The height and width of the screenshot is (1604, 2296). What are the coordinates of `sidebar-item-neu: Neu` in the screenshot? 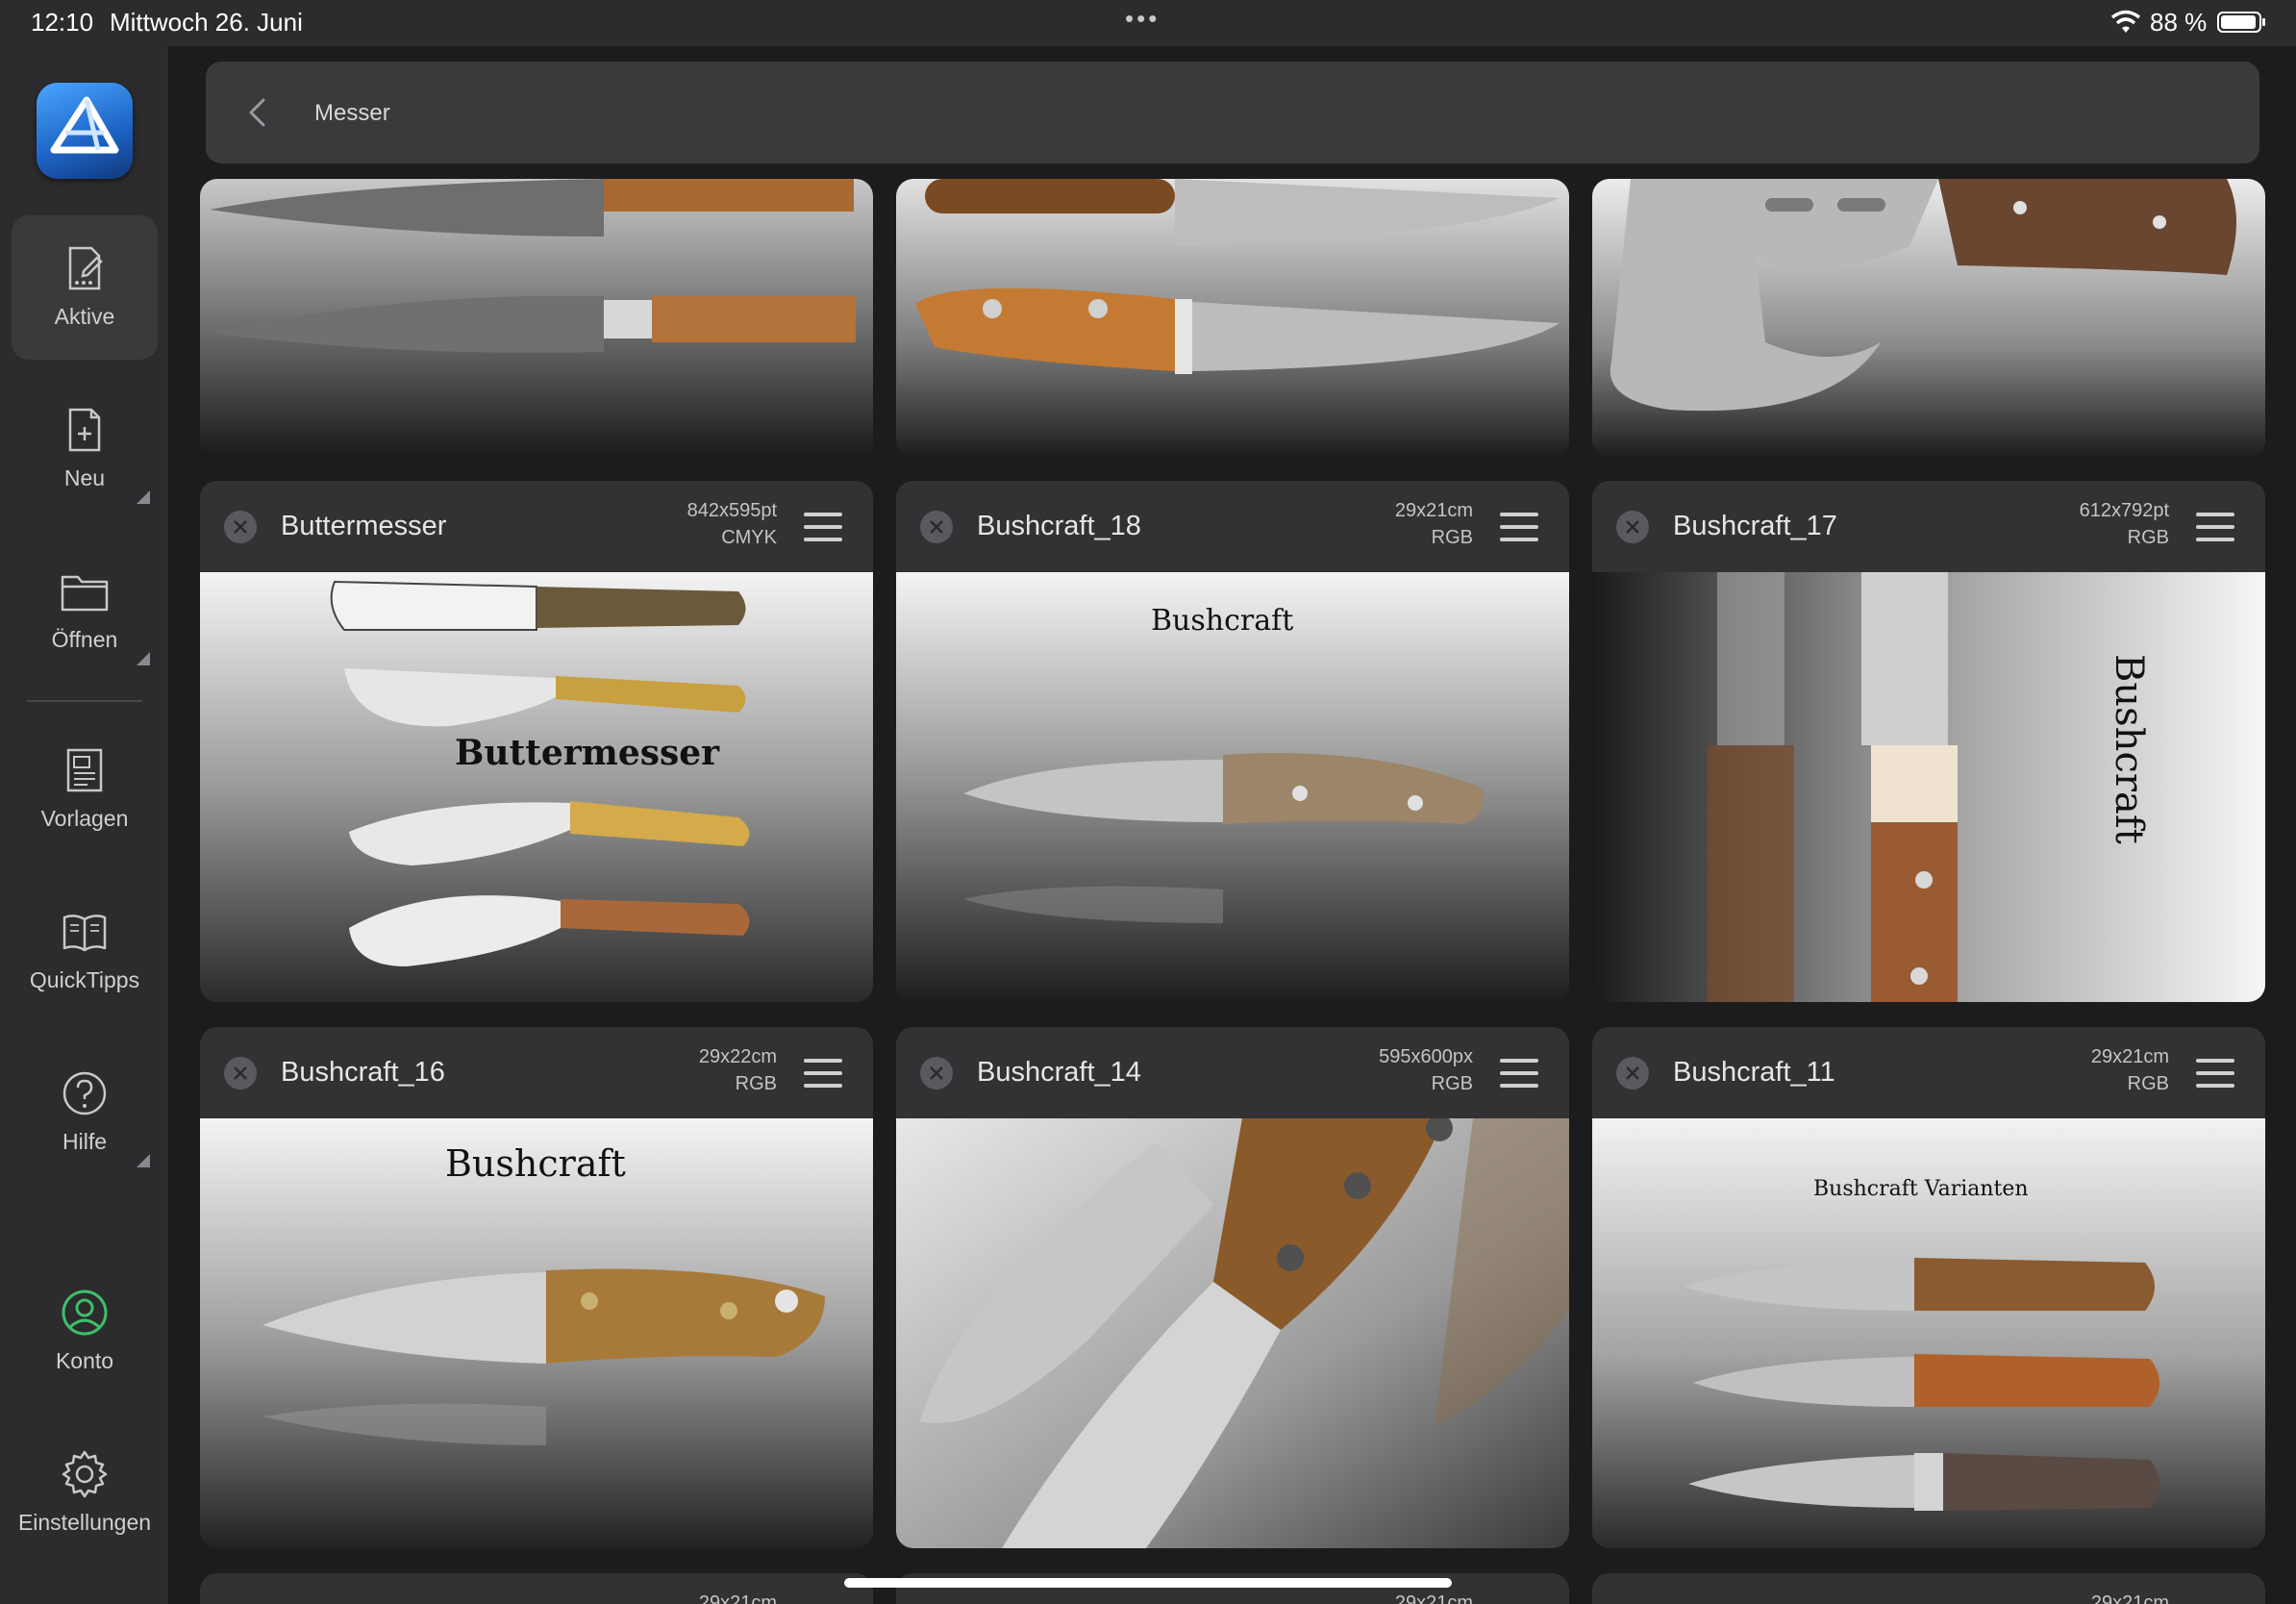 It's located at (85, 449).